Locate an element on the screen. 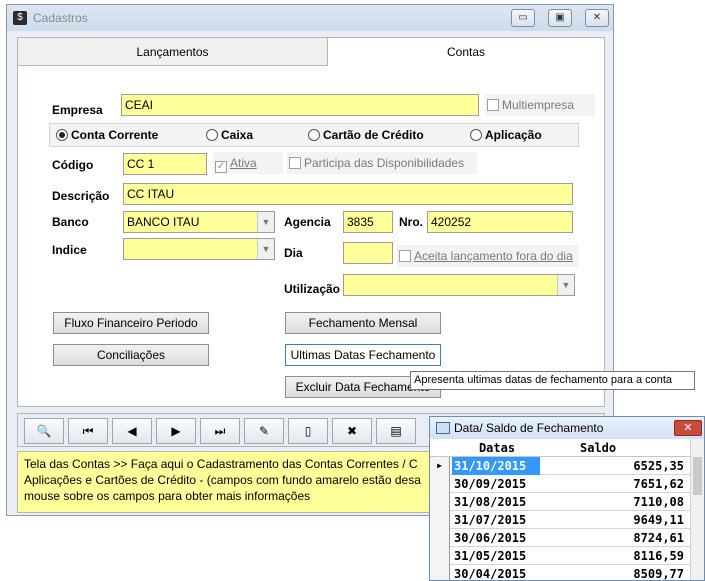  codigo-label: Código is located at coordinates (73, 165).